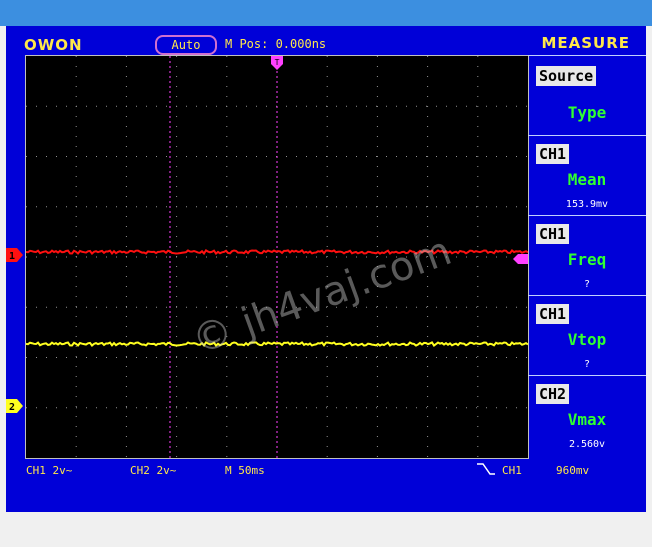 The width and height of the screenshot is (652, 547). I want to click on ch2-ground-marker: 2, so click(15, 406).